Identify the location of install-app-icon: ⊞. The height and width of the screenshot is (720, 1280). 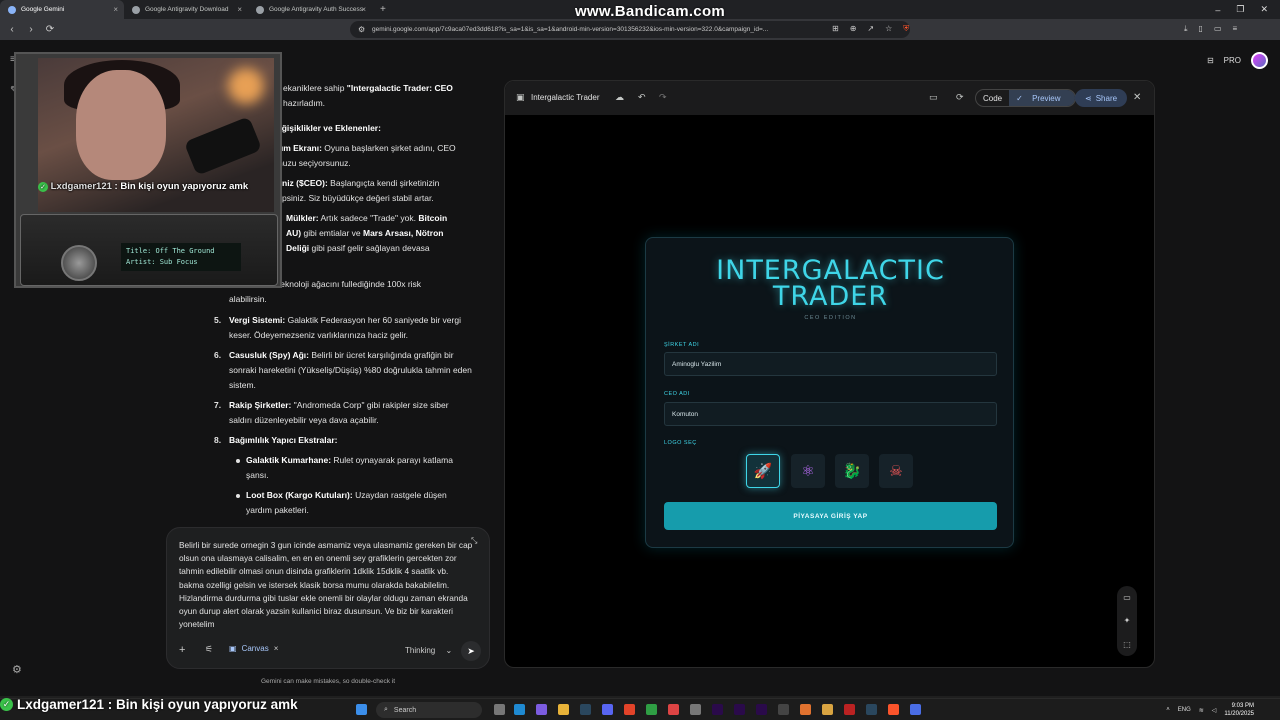
(835, 29).